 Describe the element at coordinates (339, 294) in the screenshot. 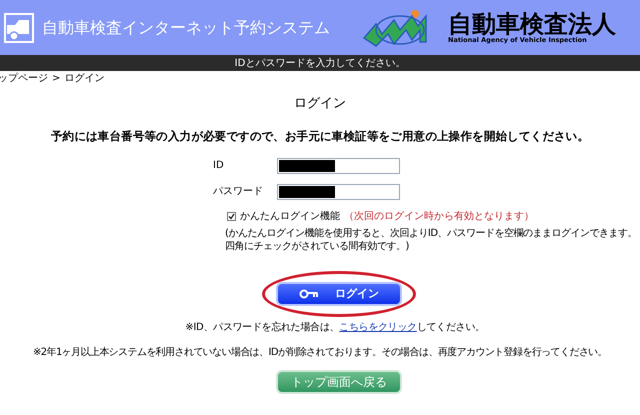

I see `login-button: ログイン` at that location.